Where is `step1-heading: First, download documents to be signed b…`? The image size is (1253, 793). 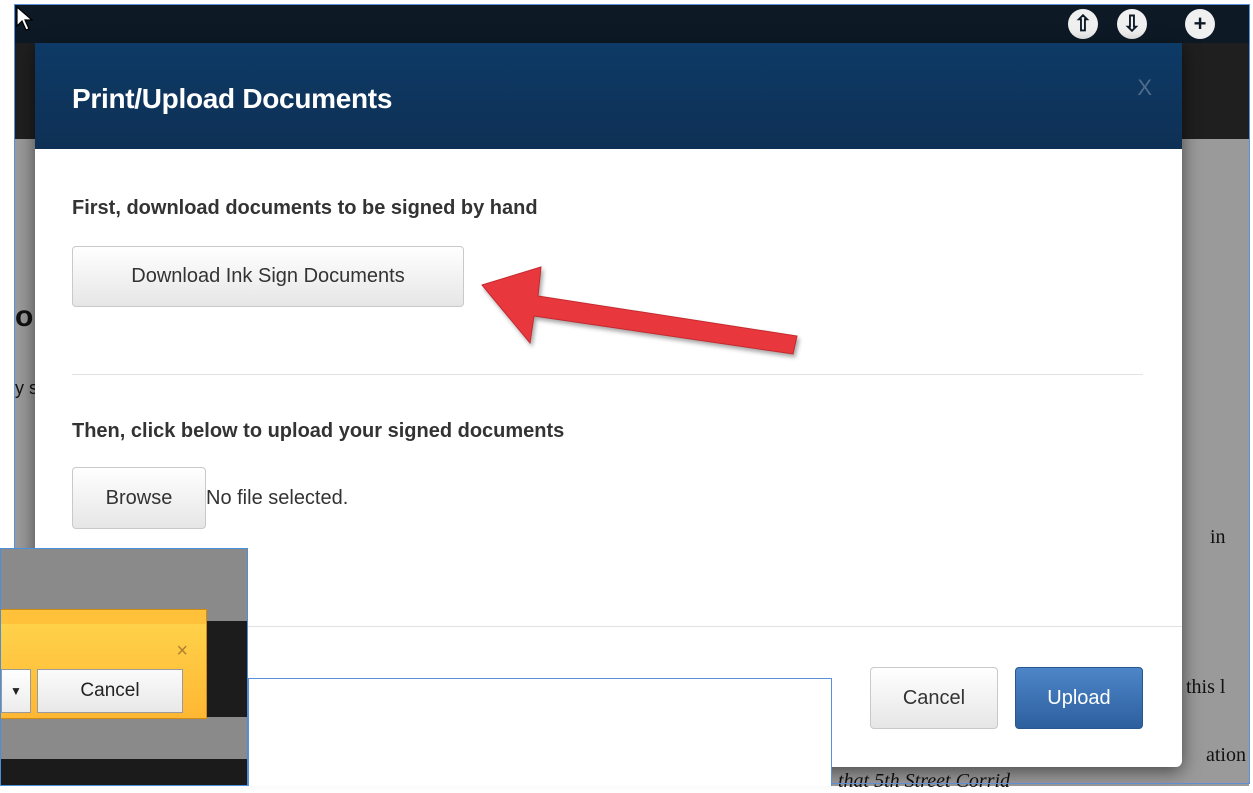
step1-heading: First, download documents to be signed b… is located at coordinates (305, 208).